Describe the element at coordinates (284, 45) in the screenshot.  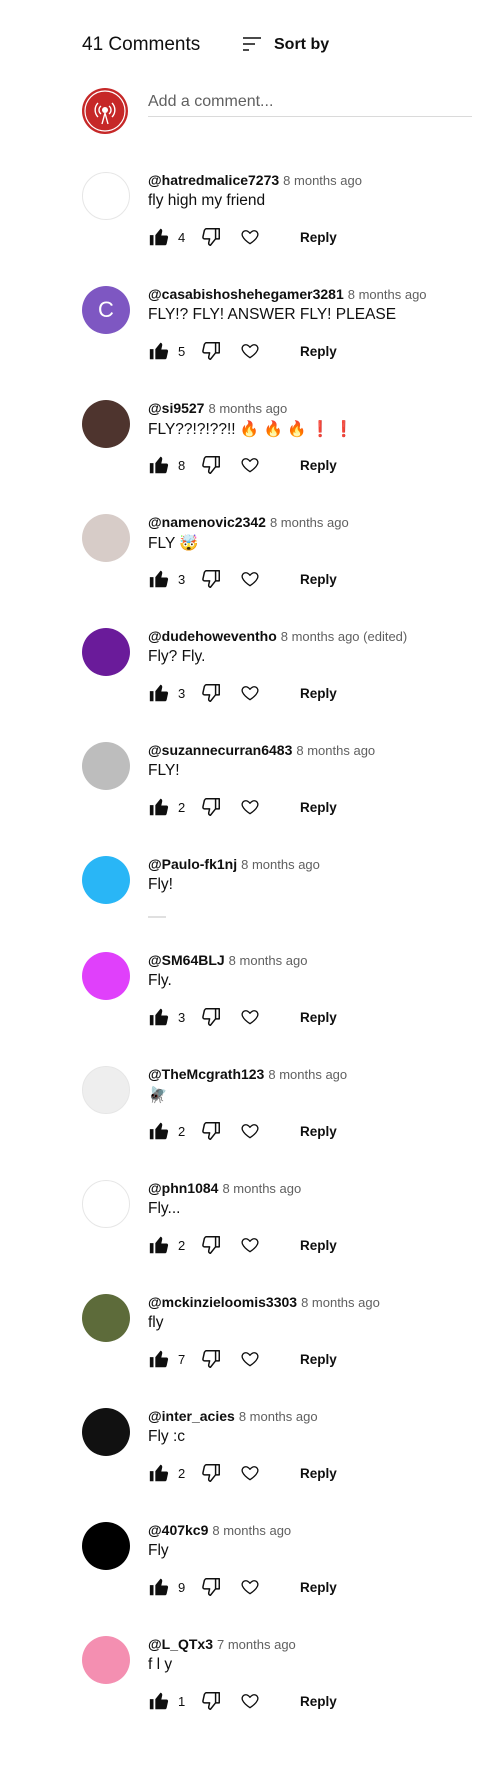
I see `sort-button: Sort by` at that location.